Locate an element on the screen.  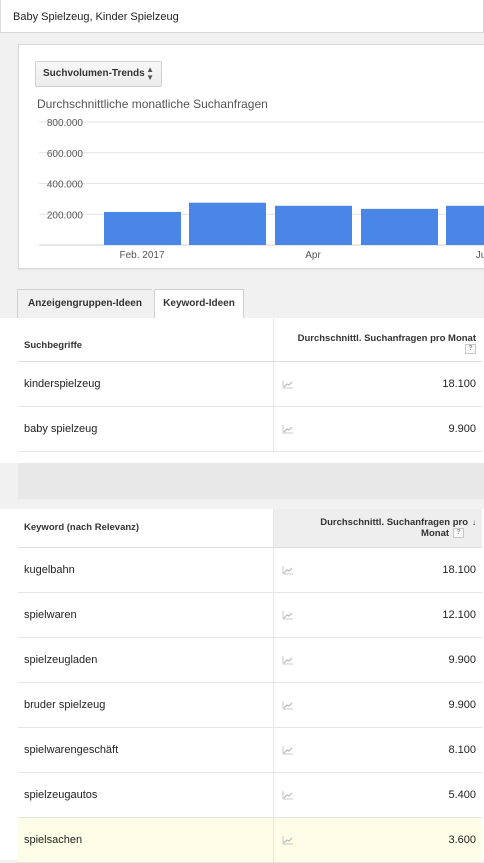
table-row: spielwarengeschäft 8.100 is located at coordinates (250, 750).